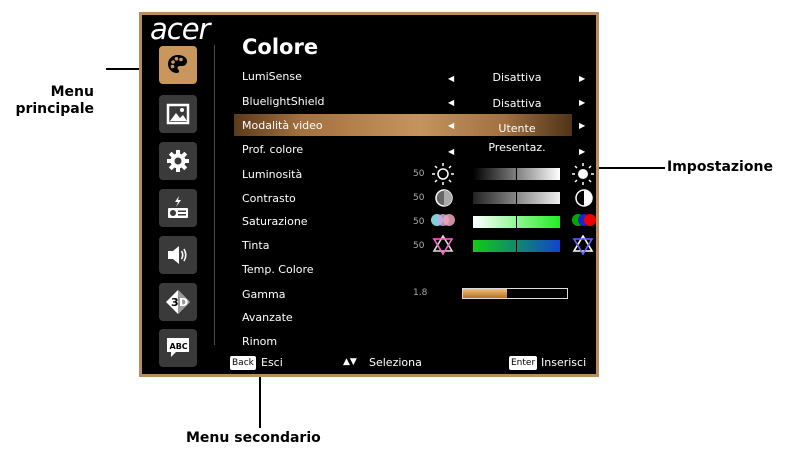 This screenshot has width=788, height=455. I want to click on language-abc-icon: ABC, so click(178, 347).